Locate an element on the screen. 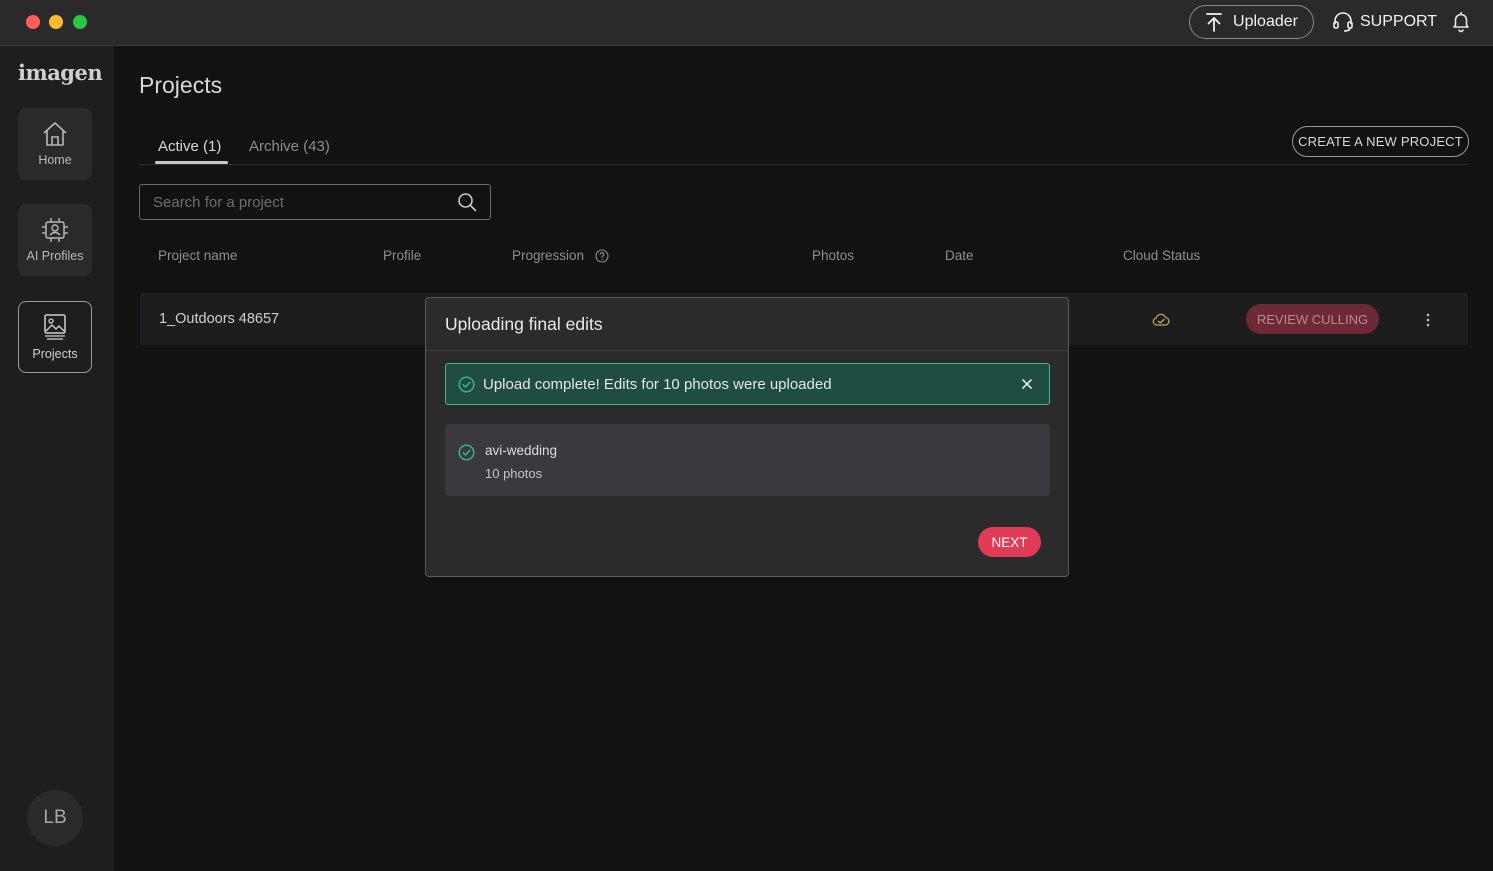  support-button: SUPPORT is located at coordinates (1384, 22).